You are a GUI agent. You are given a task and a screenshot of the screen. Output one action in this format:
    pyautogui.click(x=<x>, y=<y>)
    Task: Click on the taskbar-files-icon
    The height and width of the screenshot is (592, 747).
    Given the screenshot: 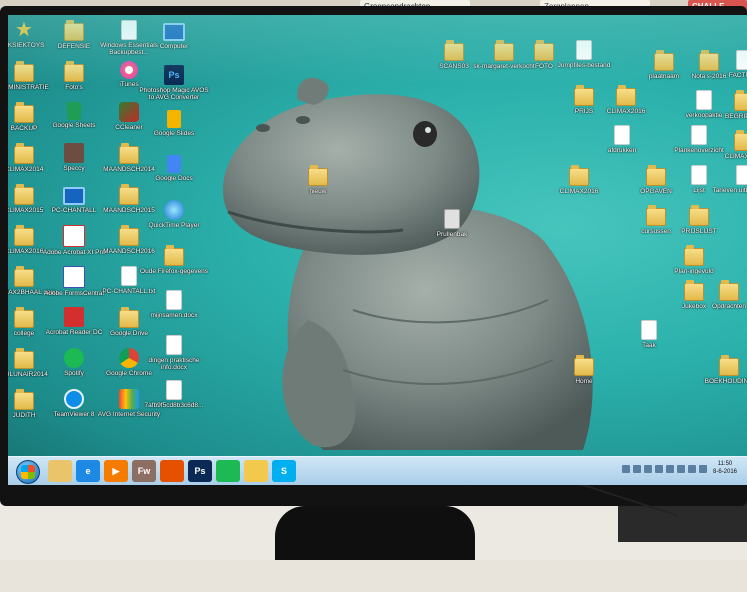 What is the action you would take?
    pyautogui.click(x=256, y=471)
    